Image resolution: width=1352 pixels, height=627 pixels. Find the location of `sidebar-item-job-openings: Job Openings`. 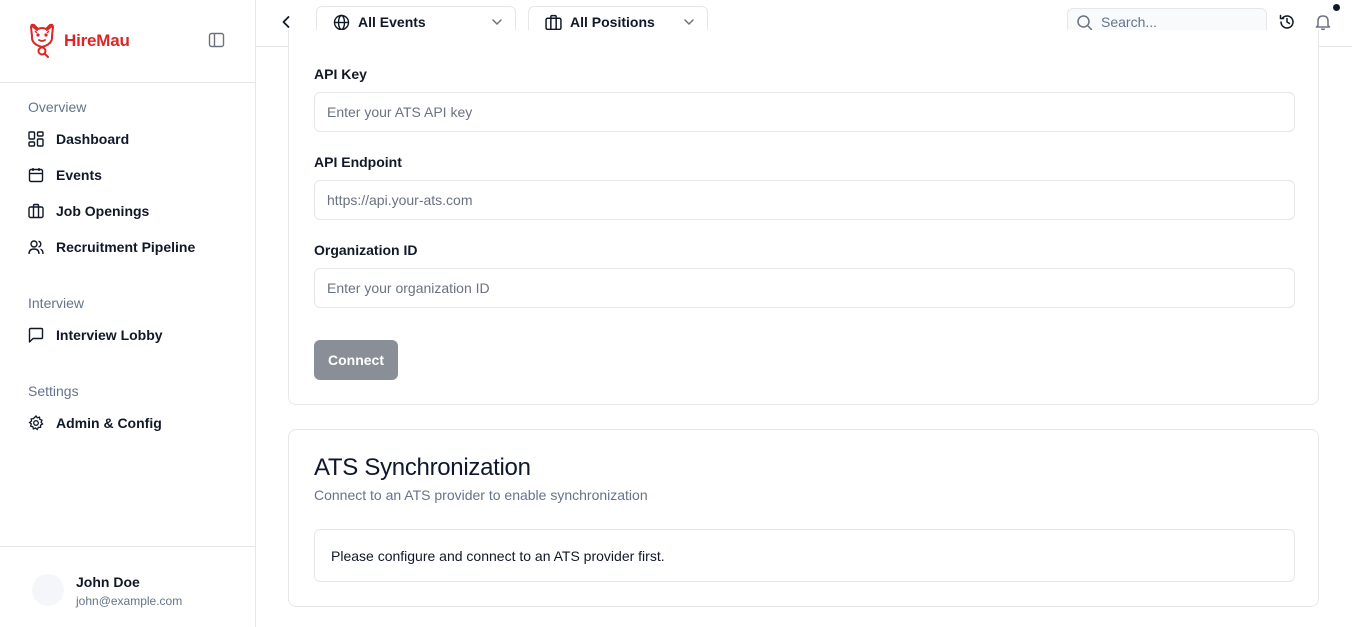

sidebar-item-job-openings: Job Openings is located at coordinates (88, 211).